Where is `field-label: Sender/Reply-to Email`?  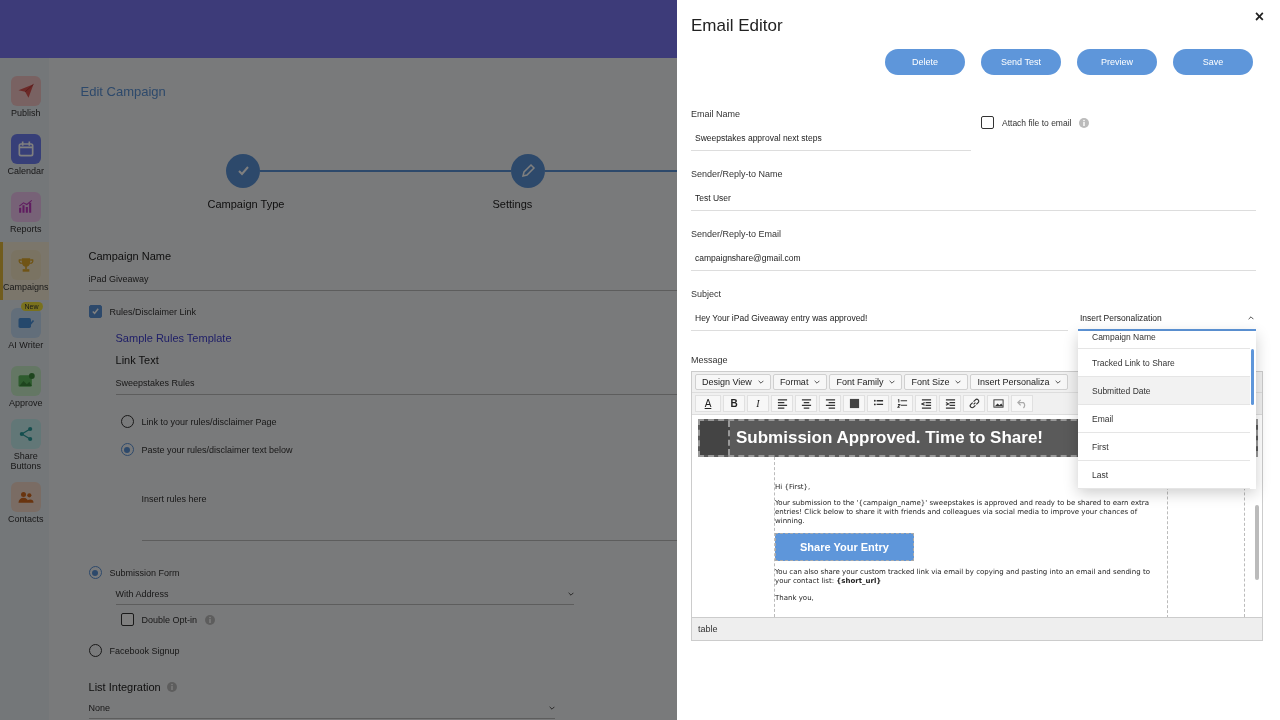
field-label: Sender/Reply-to Email is located at coordinates (736, 234).